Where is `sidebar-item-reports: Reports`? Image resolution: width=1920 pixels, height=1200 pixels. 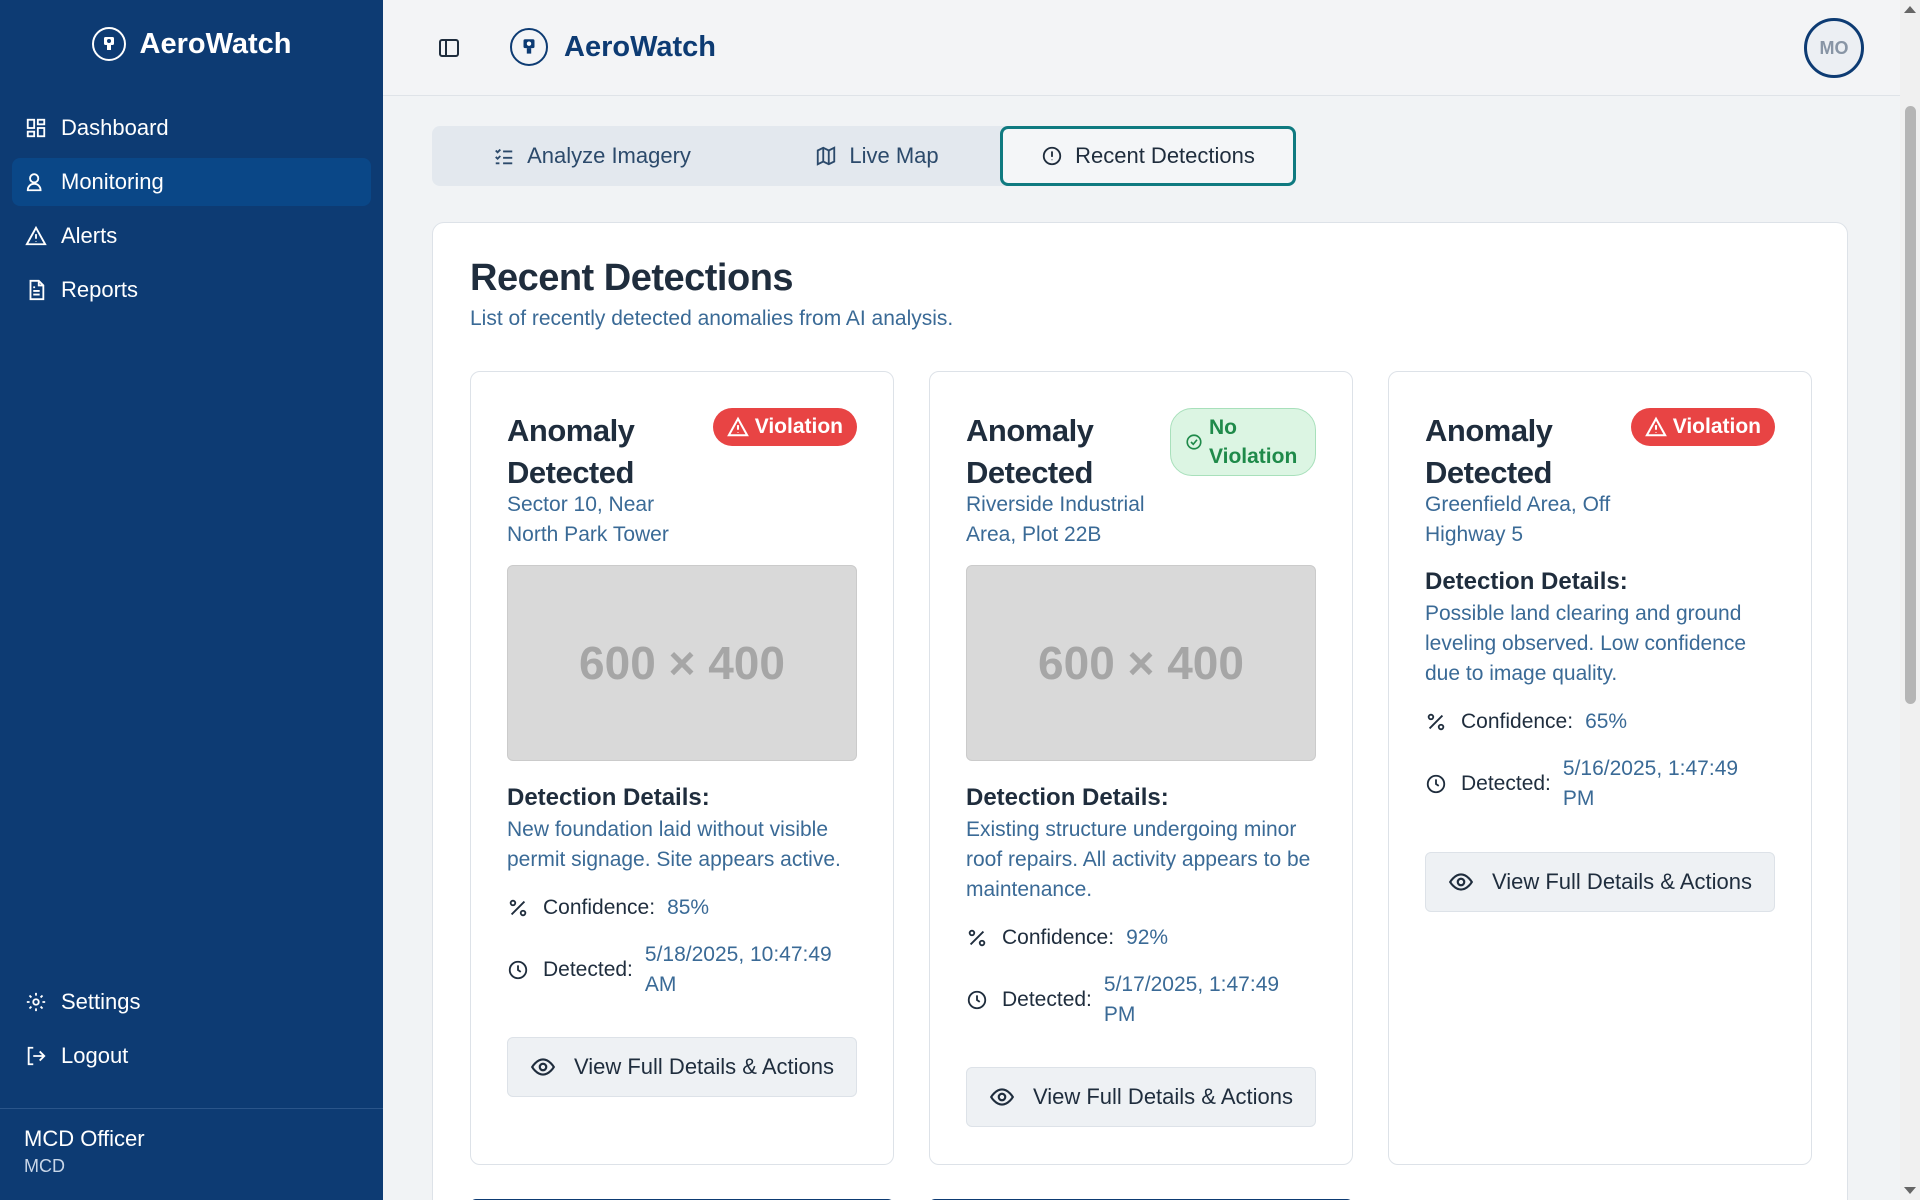 sidebar-item-reports: Reports is located at coordinates (191, 290).